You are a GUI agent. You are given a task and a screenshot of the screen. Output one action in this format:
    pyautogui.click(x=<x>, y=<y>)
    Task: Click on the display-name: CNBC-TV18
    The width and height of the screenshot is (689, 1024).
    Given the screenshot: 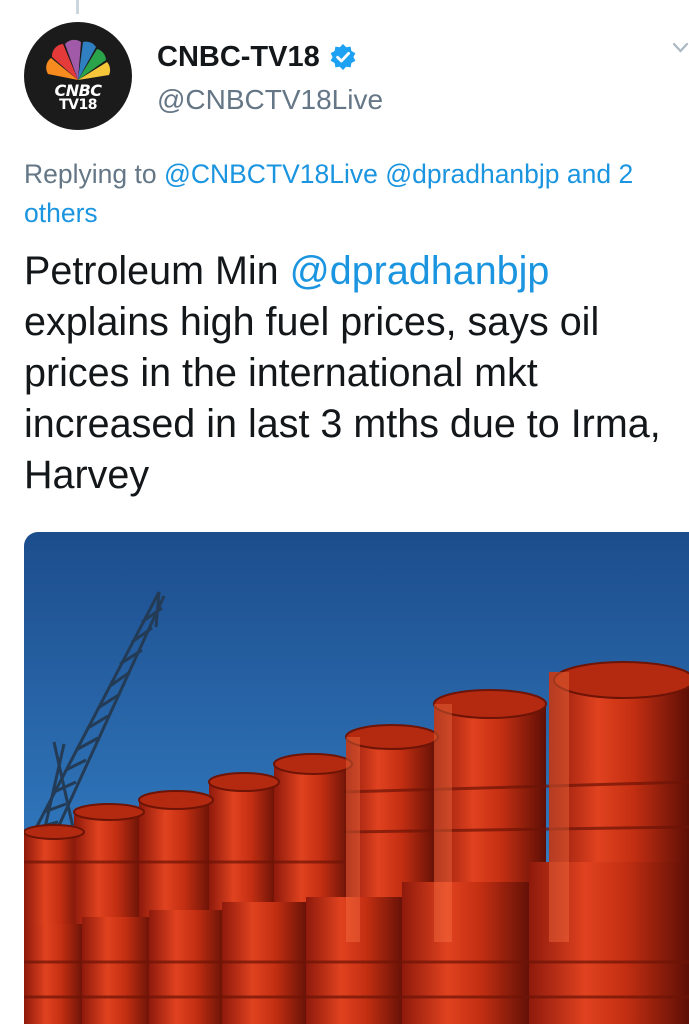 What is the action you would take?
    pyautogui.click(x=238, y=57)
    